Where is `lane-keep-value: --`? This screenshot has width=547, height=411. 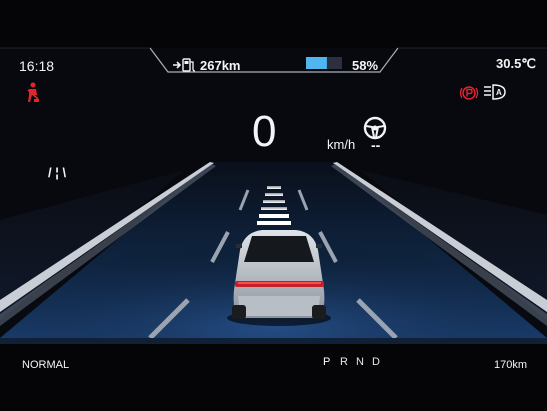 lane-keep-value: -- is located at coordinates (376, 145).